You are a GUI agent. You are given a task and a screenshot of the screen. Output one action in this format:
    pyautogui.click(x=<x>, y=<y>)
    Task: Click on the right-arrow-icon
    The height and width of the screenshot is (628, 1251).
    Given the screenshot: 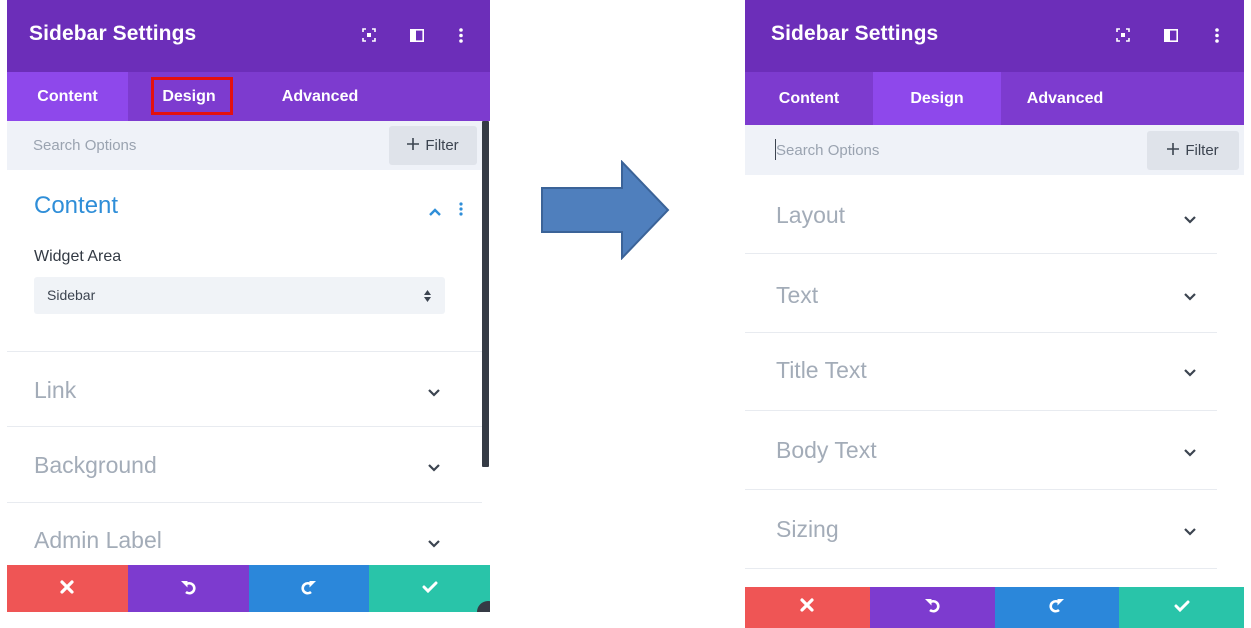 What is the action you would take?
    pyautogui.click(x=605, y=210)
    